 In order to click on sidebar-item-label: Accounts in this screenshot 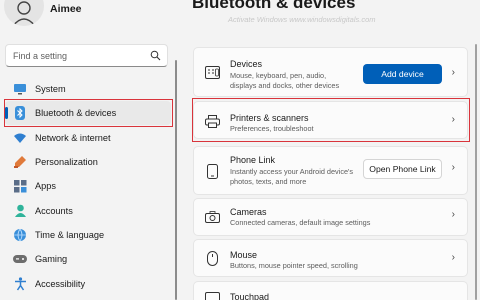, I will do `click(54, 211)`.